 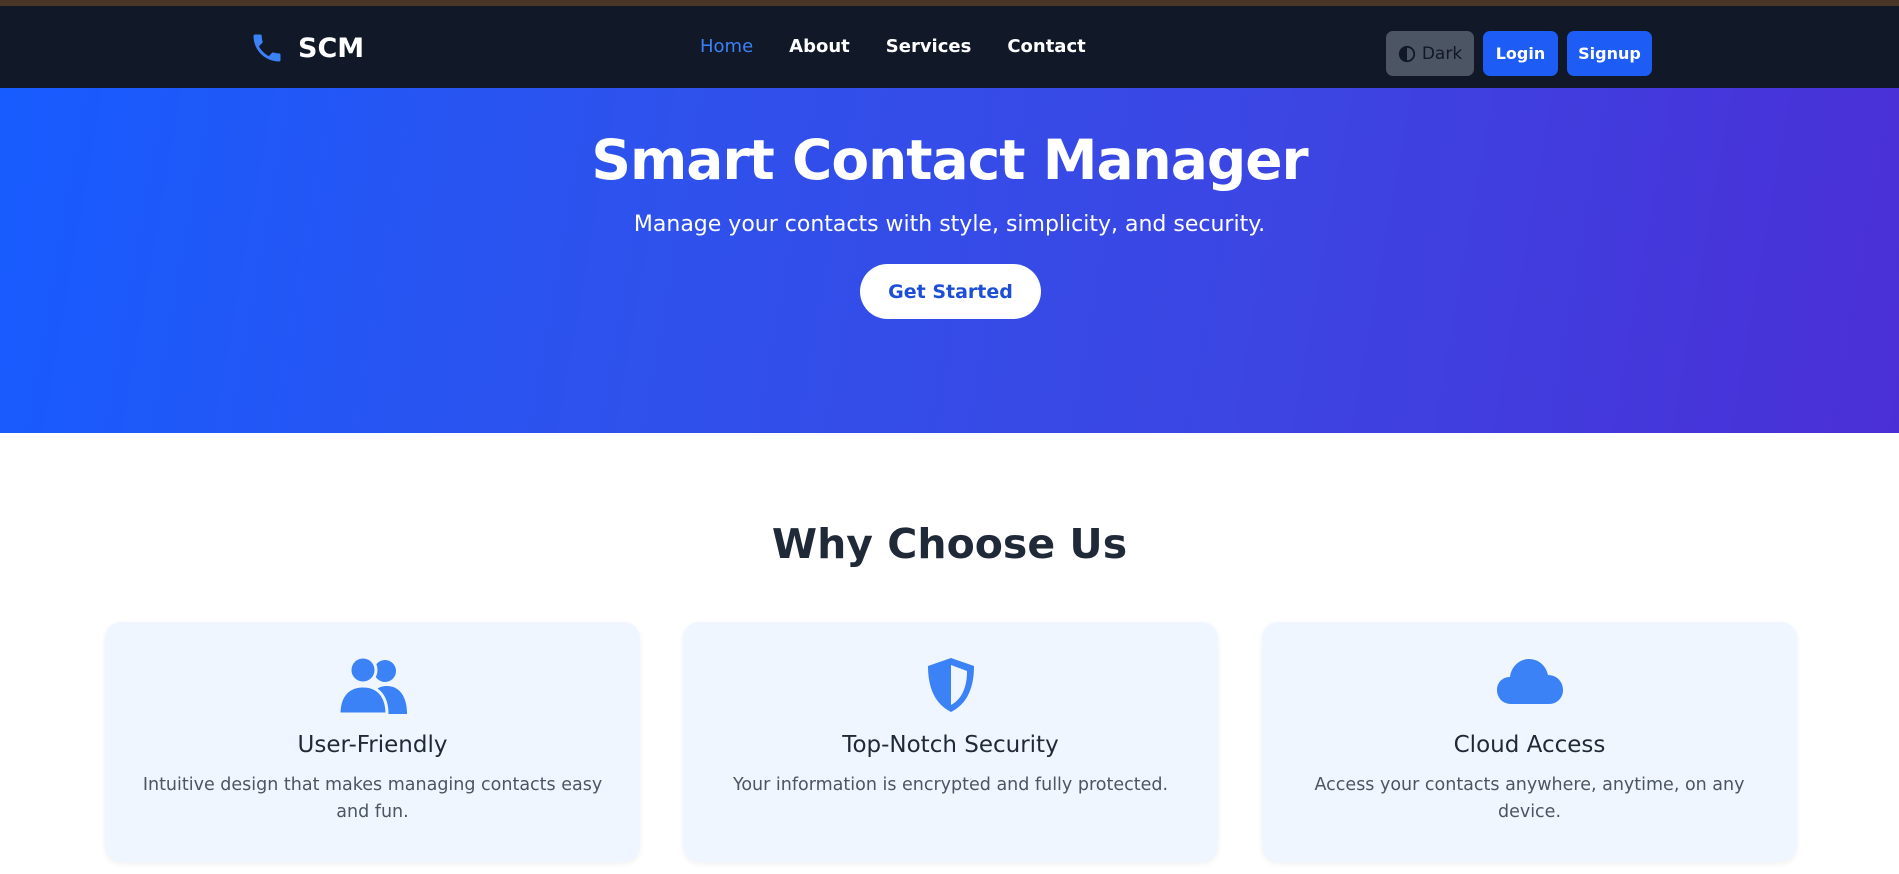 What do you see at coordinates (726, 46) in the screenshot?
I see `nav-link-home: Home` at bounding box center [726, 46].